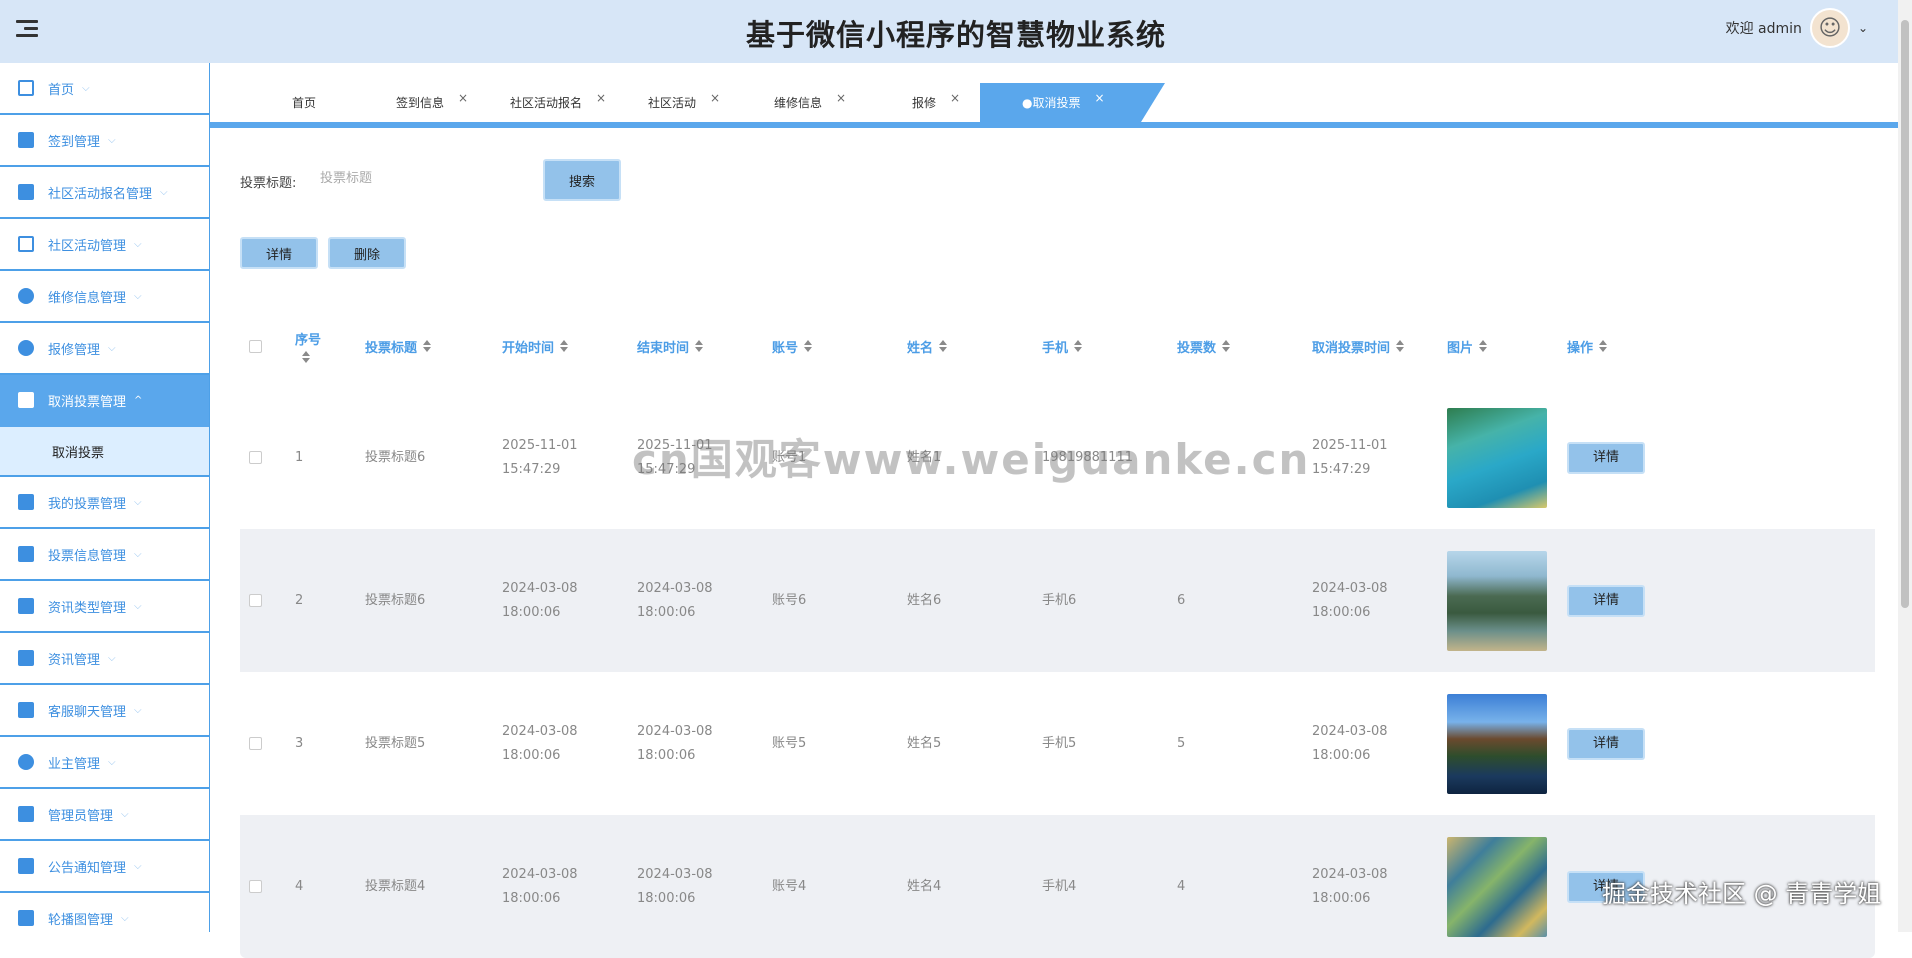 The height and width of the screenshot is (958, 1912). Describe the element at coordinates (104, 912) in the screenshot. I see `sidebar-item-carousel: 轮播图管理 ⌵` at that location.